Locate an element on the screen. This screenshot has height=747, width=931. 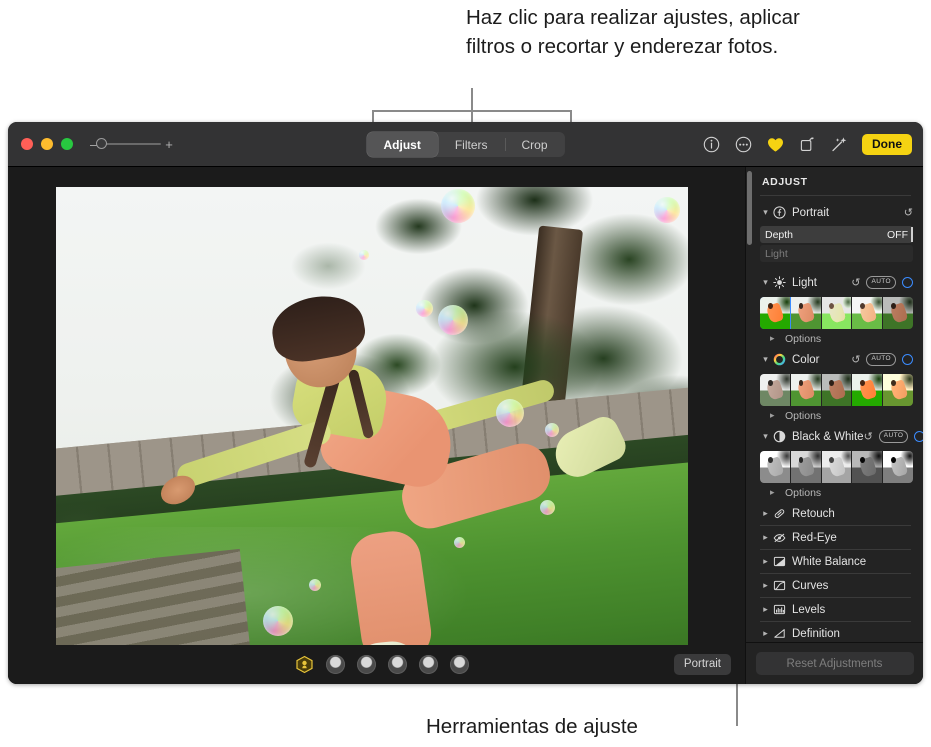
section-header-white-balance: ▸ White Balance is located at coordinates (835, 561).